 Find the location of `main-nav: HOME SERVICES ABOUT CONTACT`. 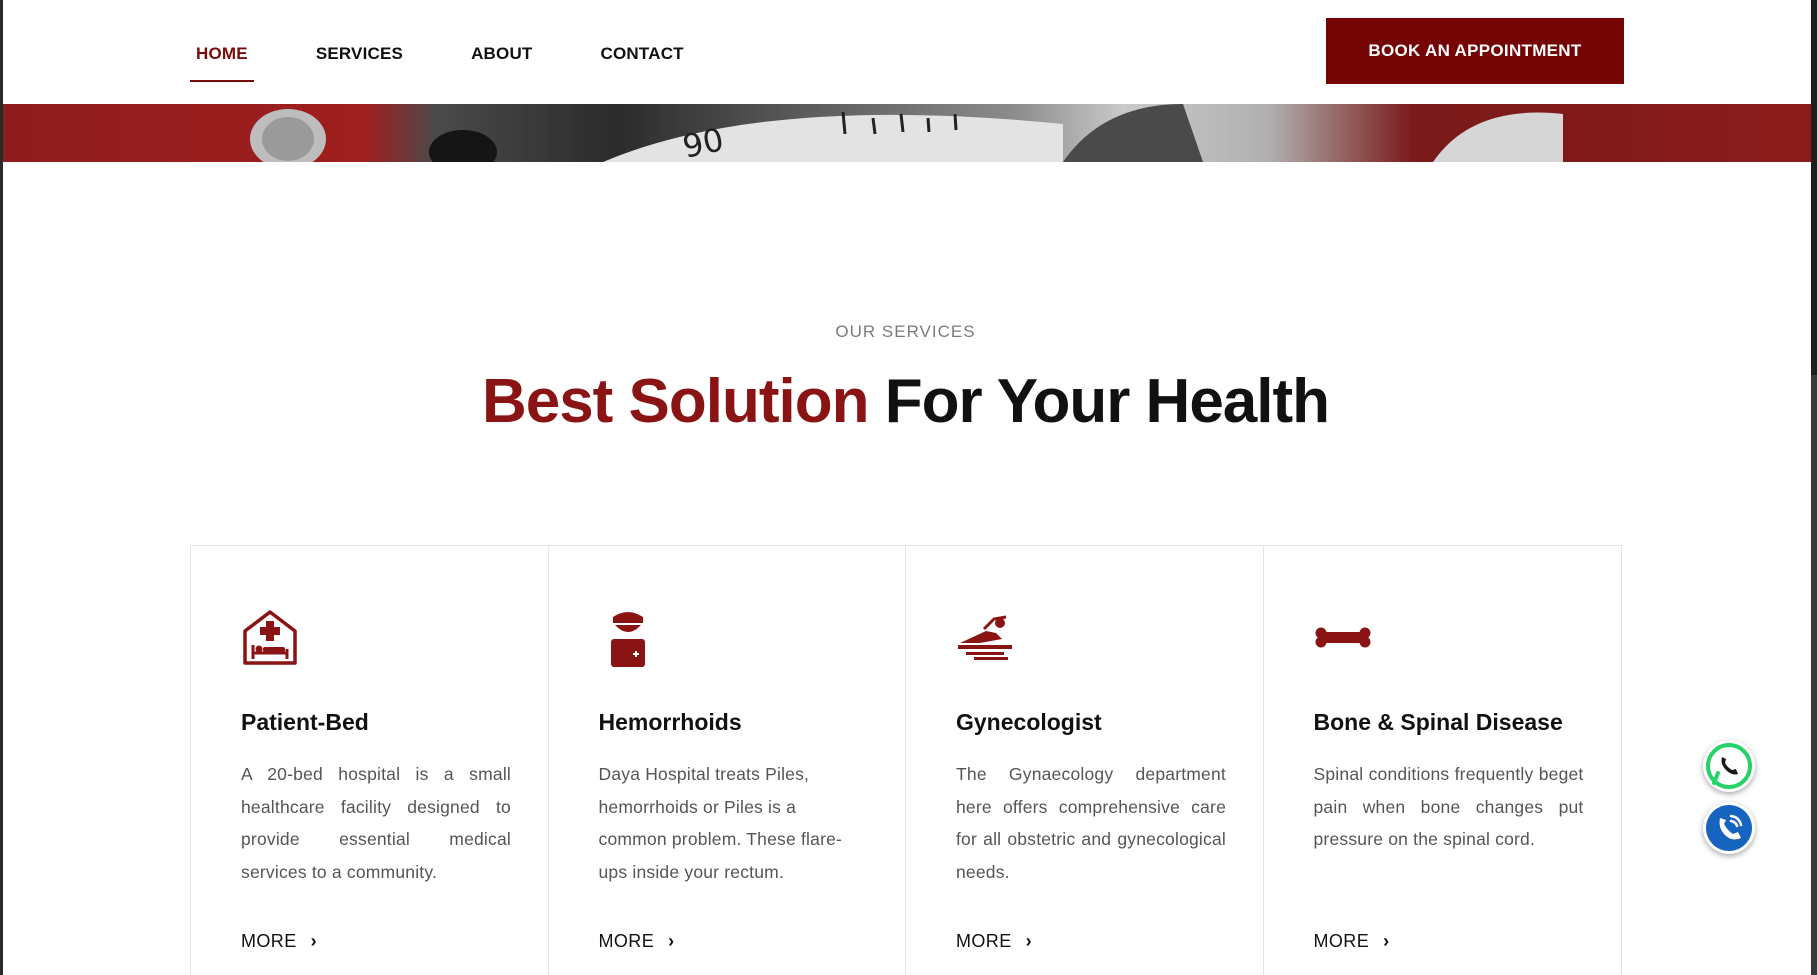

main-nav: HOME SERVICES ABOUT CONTACT is located at coordinates (468, 61).